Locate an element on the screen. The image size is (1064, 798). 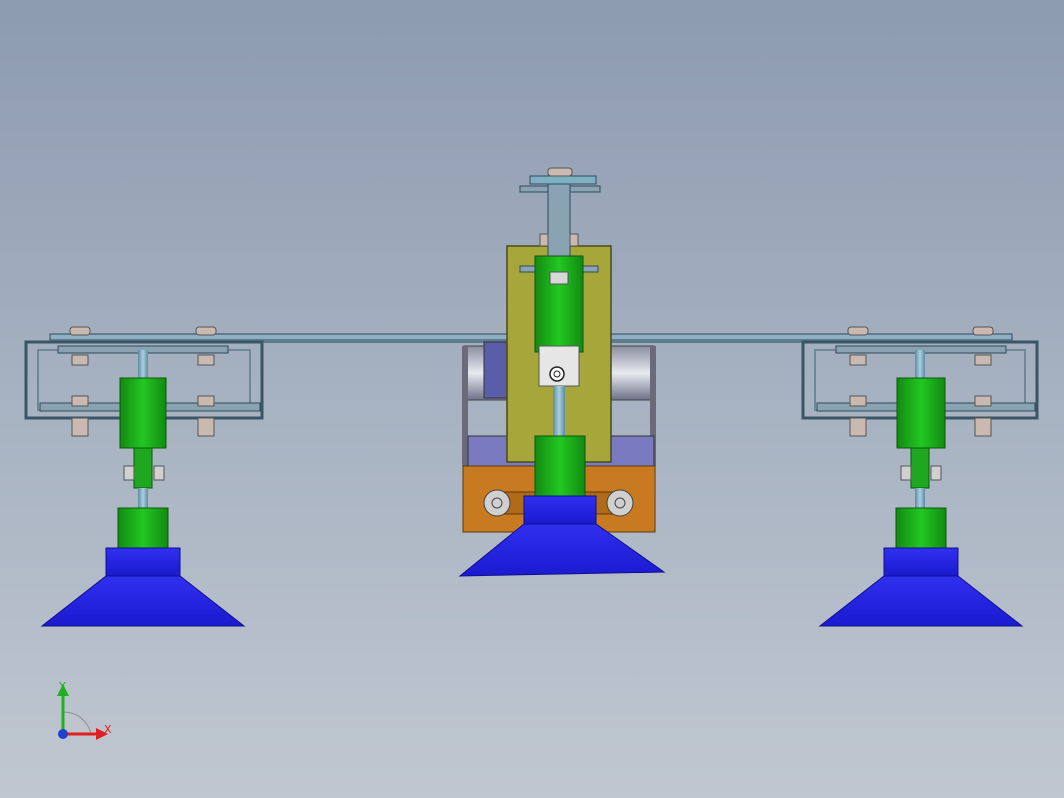
left-suction-assembly is located at coordinates (144, 476).